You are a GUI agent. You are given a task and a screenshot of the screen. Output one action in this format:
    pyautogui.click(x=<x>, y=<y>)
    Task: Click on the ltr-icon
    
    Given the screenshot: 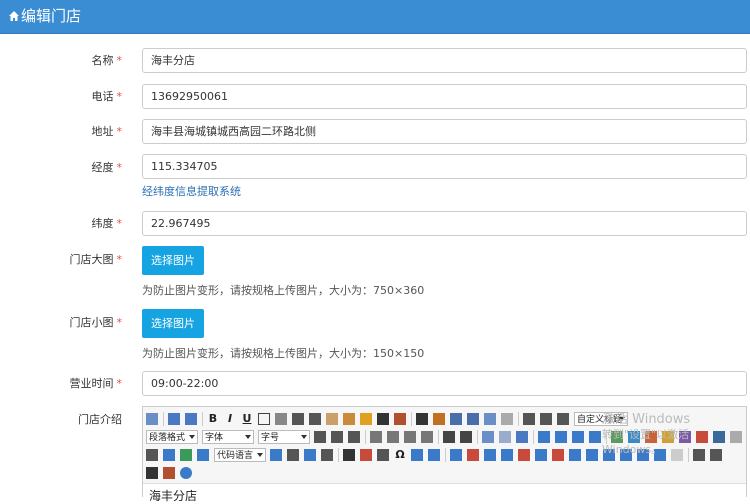 What is the action you would take?
    pyautogui.click(x=320, y=437)
    